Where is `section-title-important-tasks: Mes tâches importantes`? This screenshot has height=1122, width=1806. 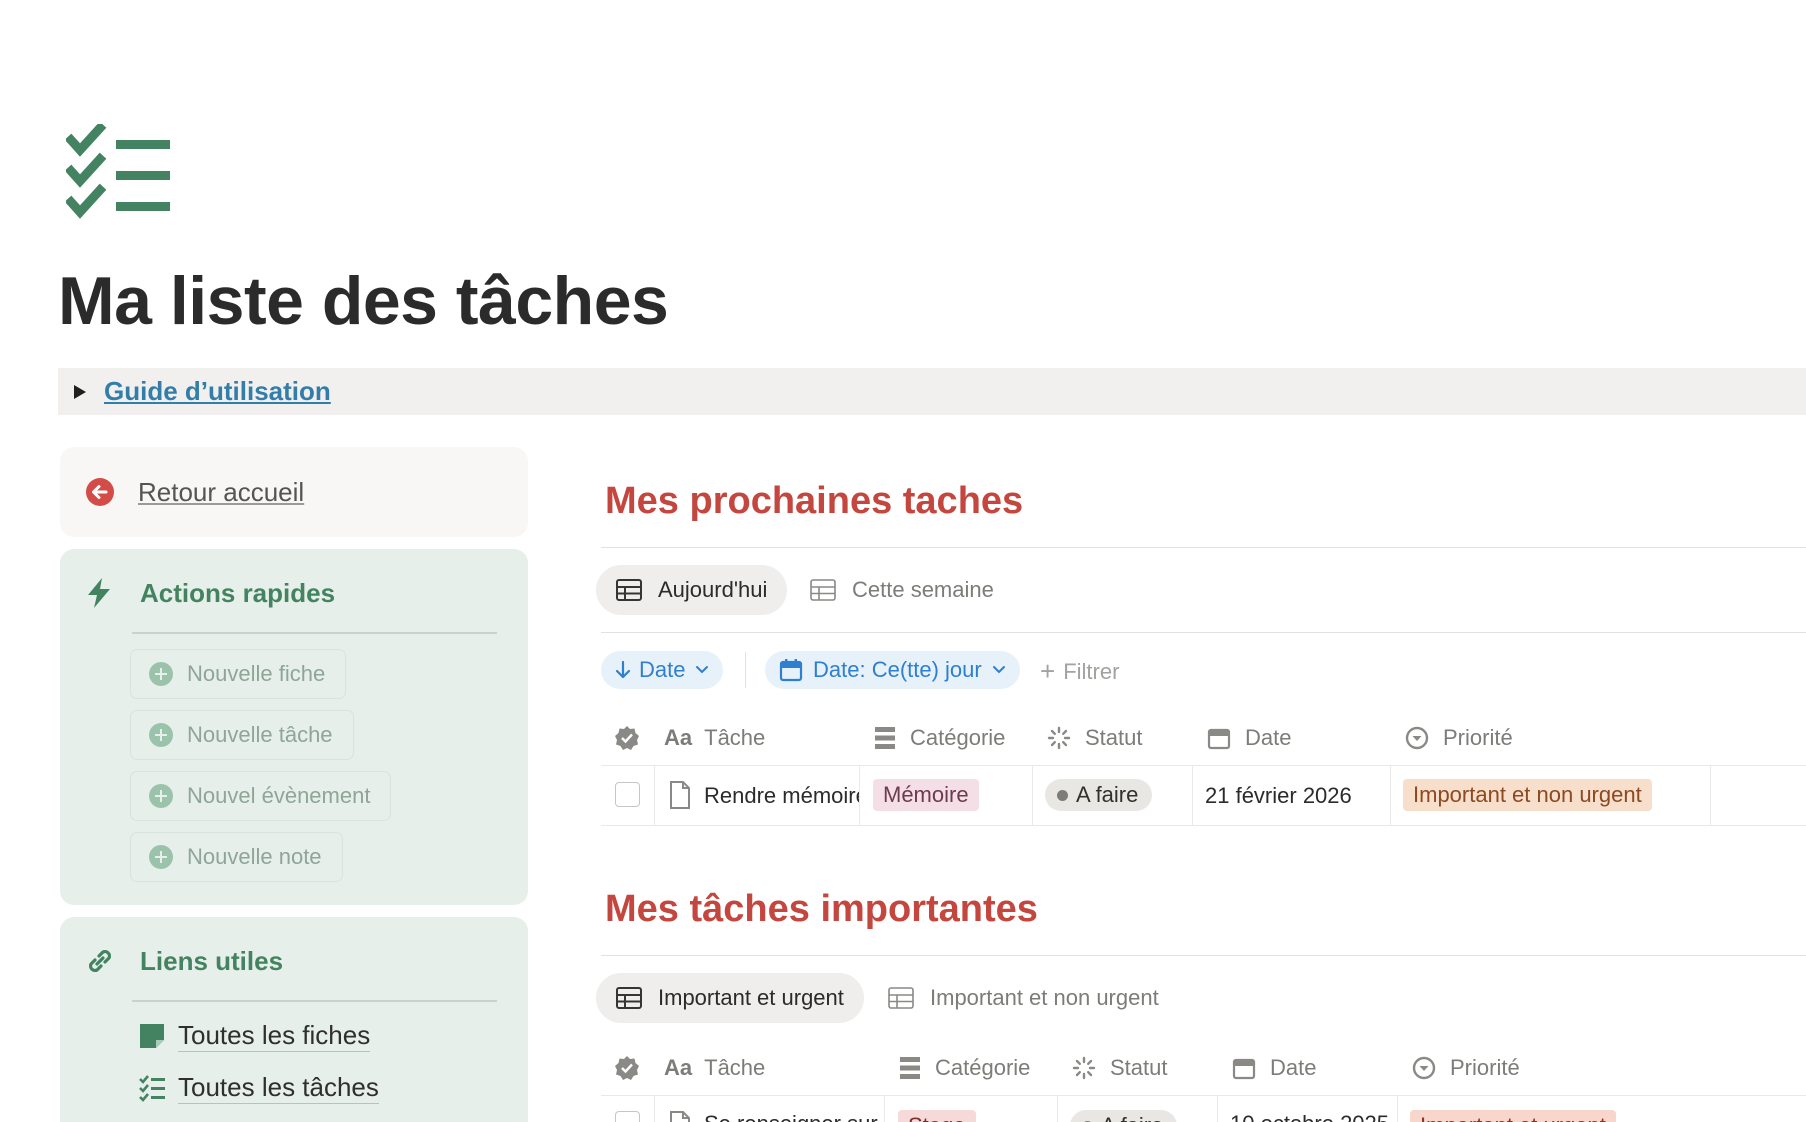 section-title-important-tasks: Mes tâches importantes is located at coordinates (821, 909).